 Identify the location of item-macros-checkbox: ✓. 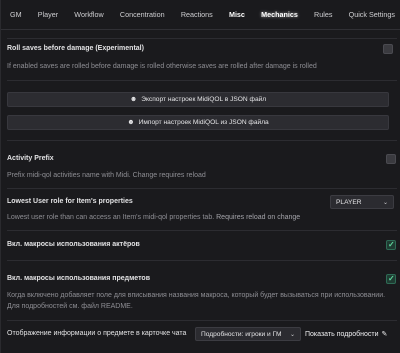
(391, 279).